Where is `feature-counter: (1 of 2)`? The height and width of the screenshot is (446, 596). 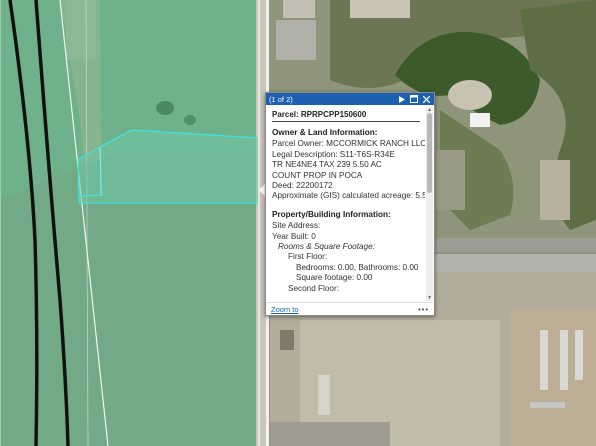
feature-counter: (1 of 2) is located at coordinates (281, 99).